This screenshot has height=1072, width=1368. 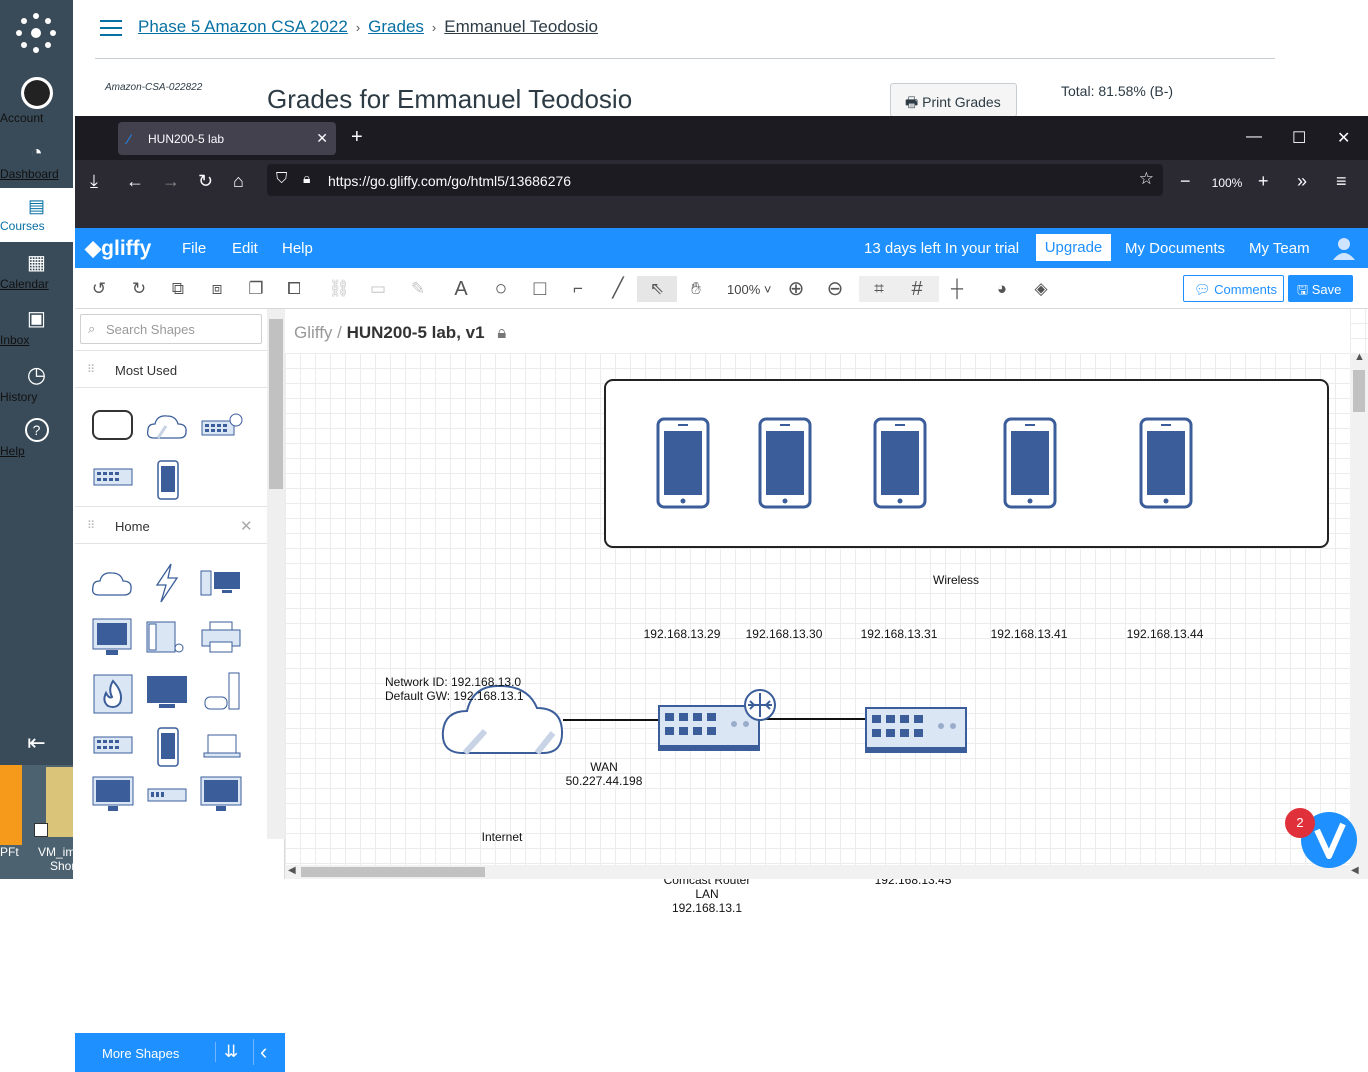 I want to click on undo-icon: ↺, so click(x=99, y=289).